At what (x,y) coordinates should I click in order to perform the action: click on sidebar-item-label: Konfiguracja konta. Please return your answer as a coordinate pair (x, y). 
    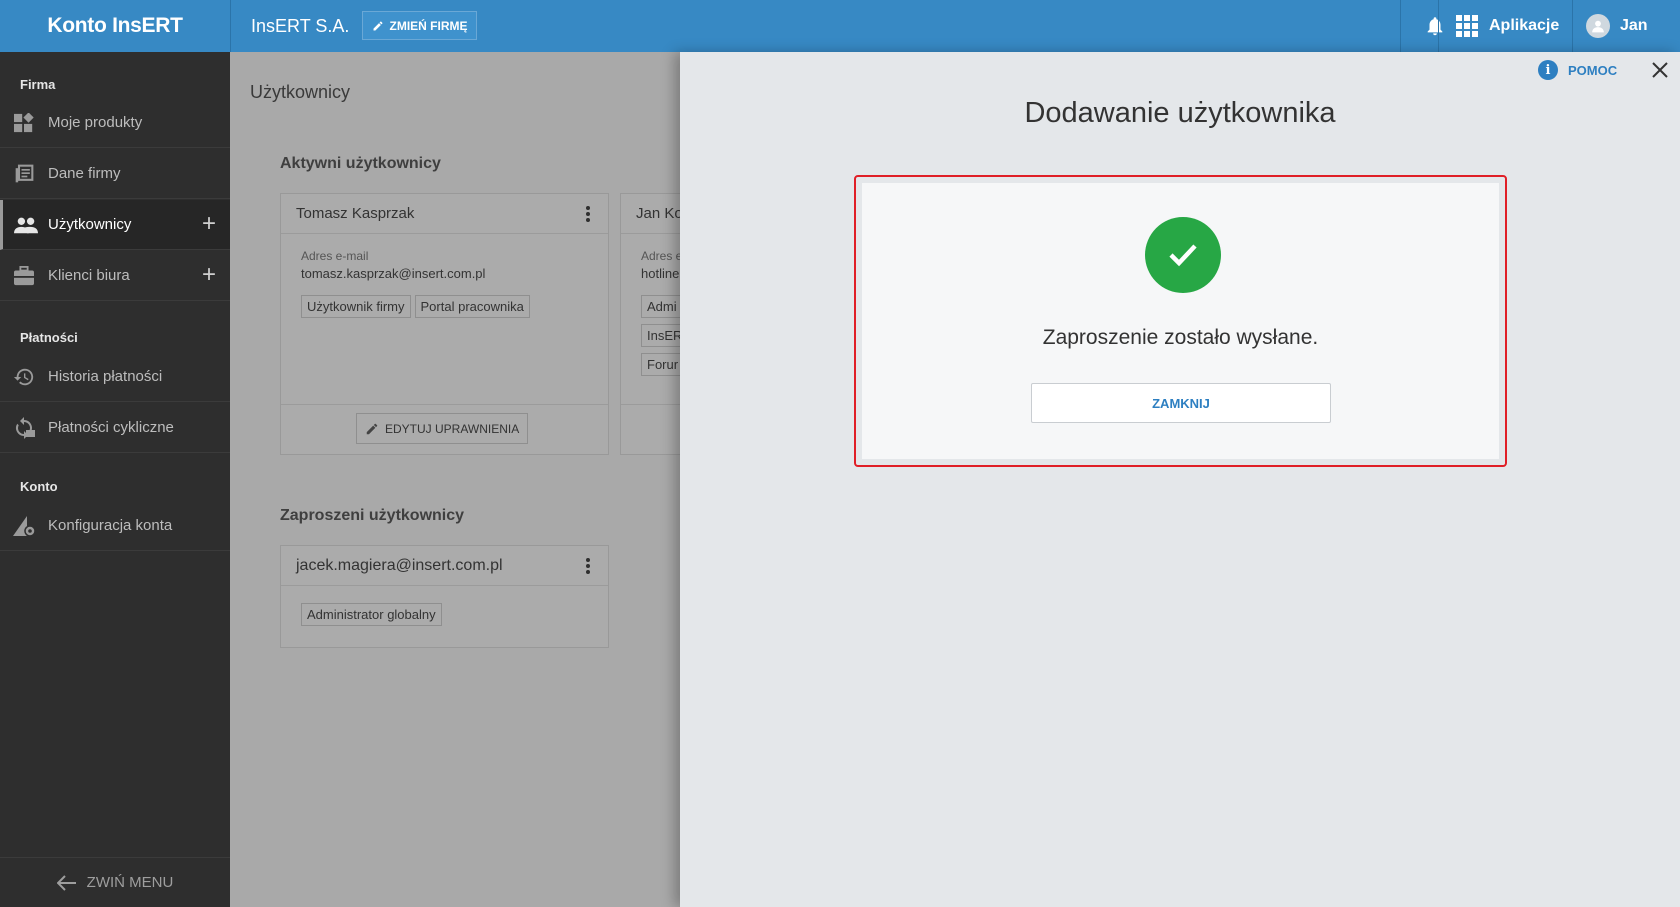
    Looking at the image, I should click on (110, 525).